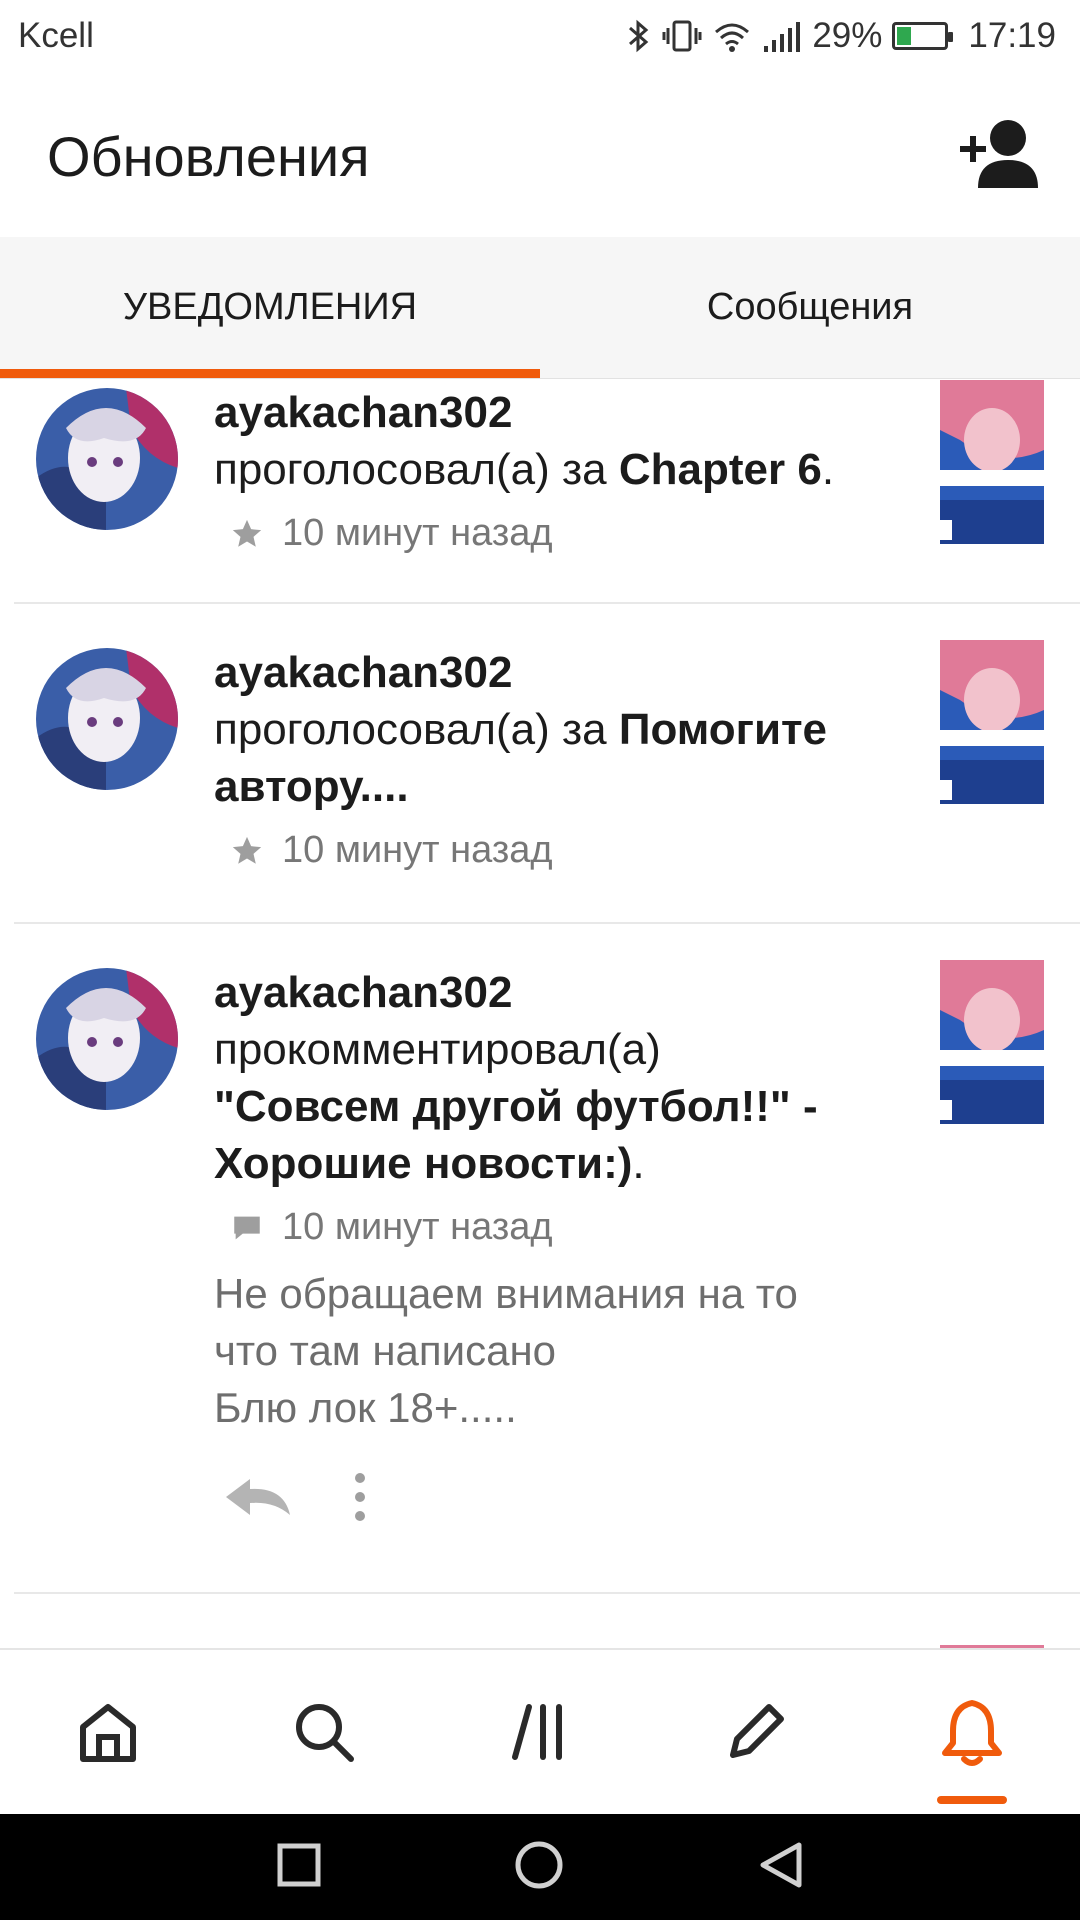 The width and height of the screenshot is (1080, 1920). What do you see at coordinates (360, 1497) in the screenshot?
I see `more-vertical-icon` at bounding box center [360, 1497].